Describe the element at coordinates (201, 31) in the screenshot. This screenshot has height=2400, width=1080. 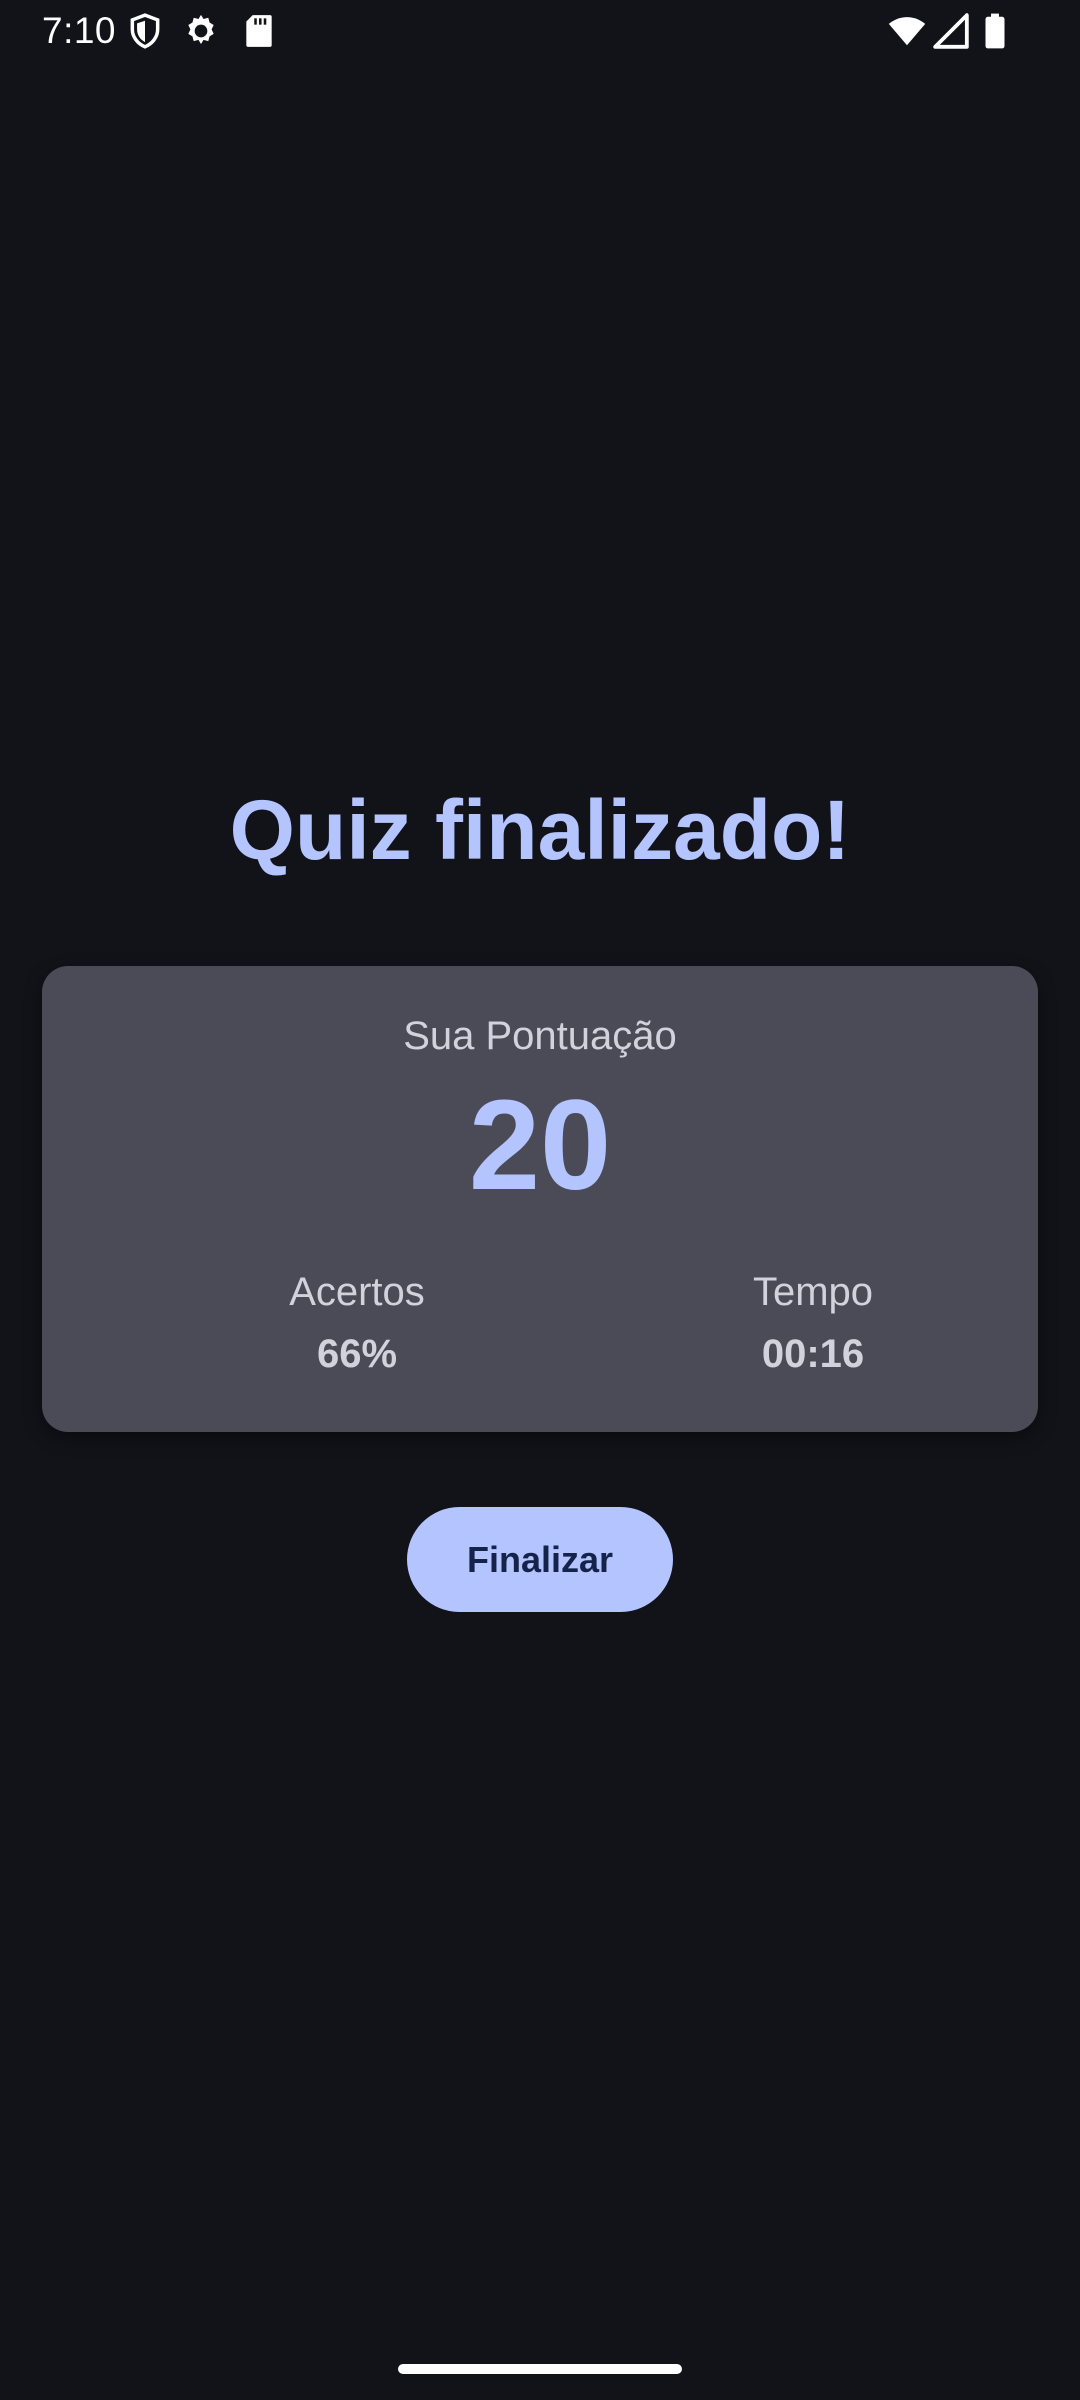
I see `gear-icon` at that location.